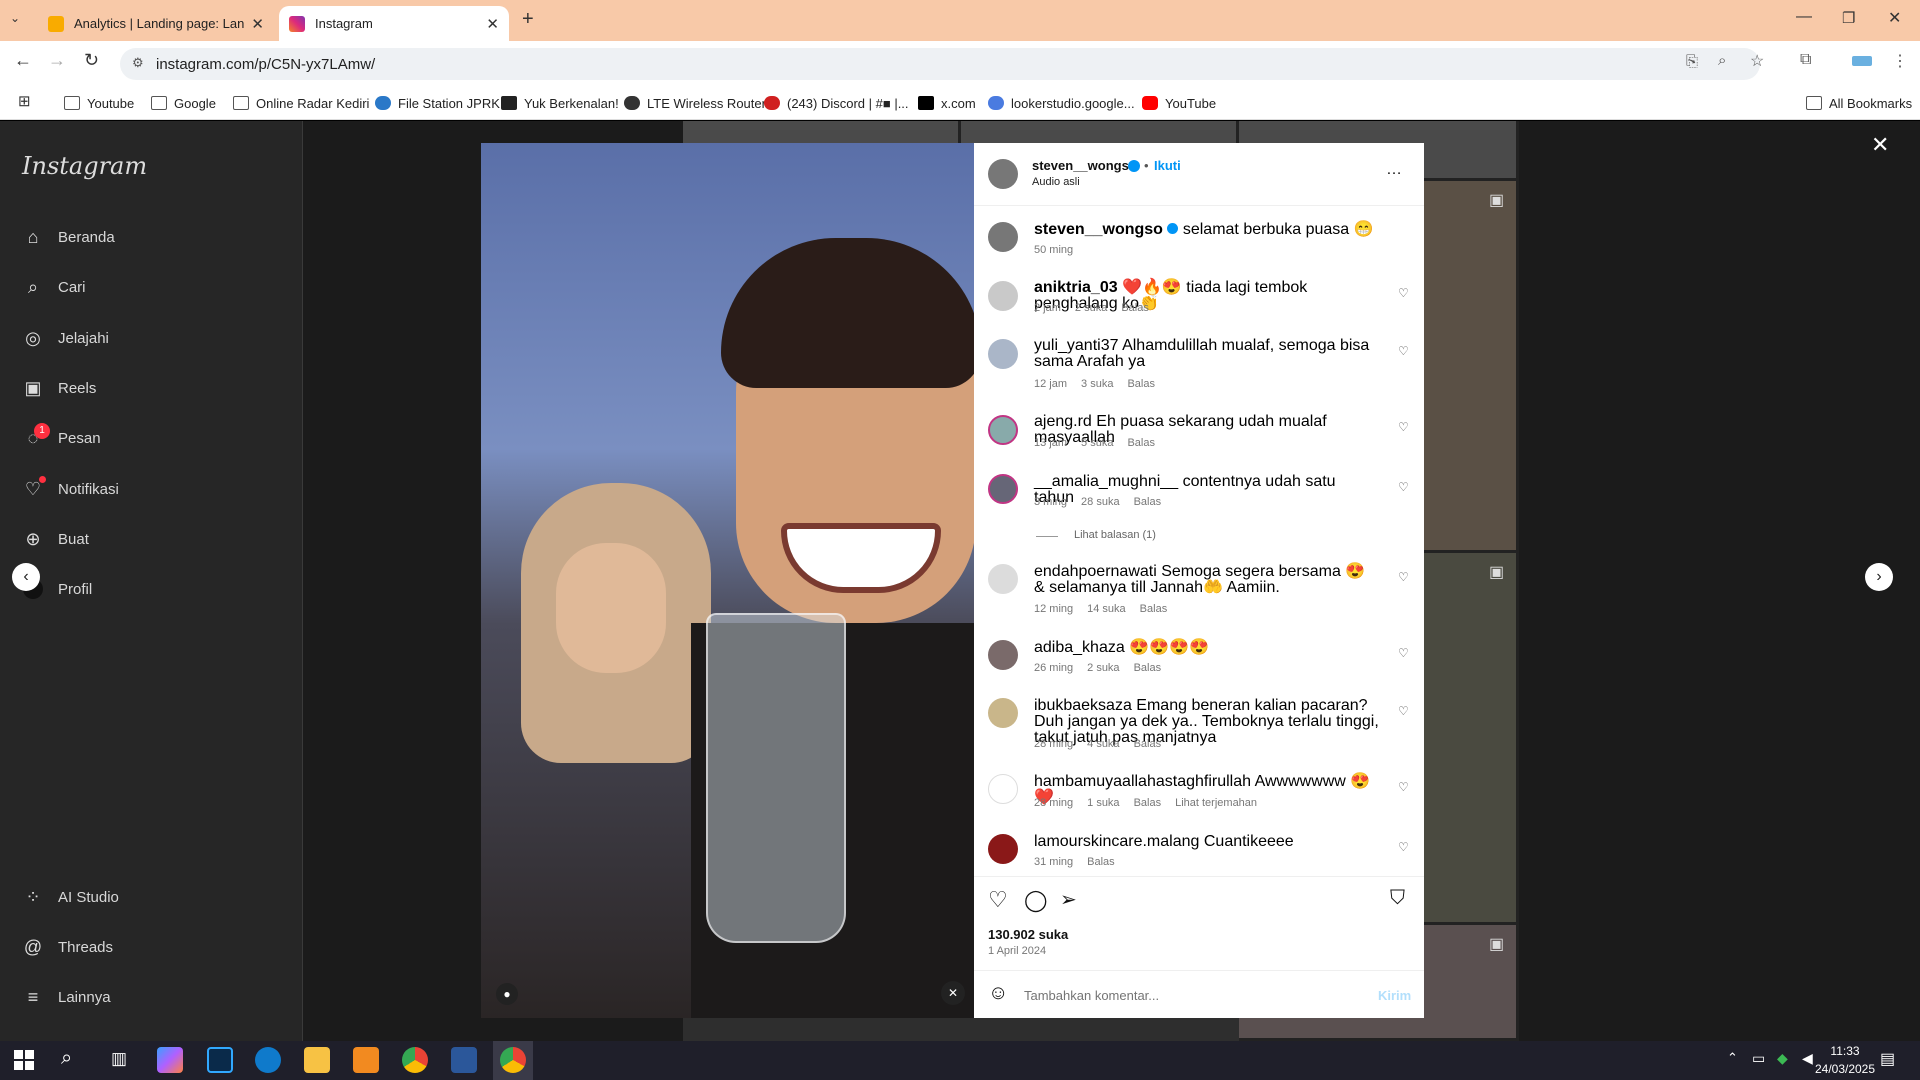 The image size is (1920, 1080). I want to click on app-icon, so click(366, 1060).